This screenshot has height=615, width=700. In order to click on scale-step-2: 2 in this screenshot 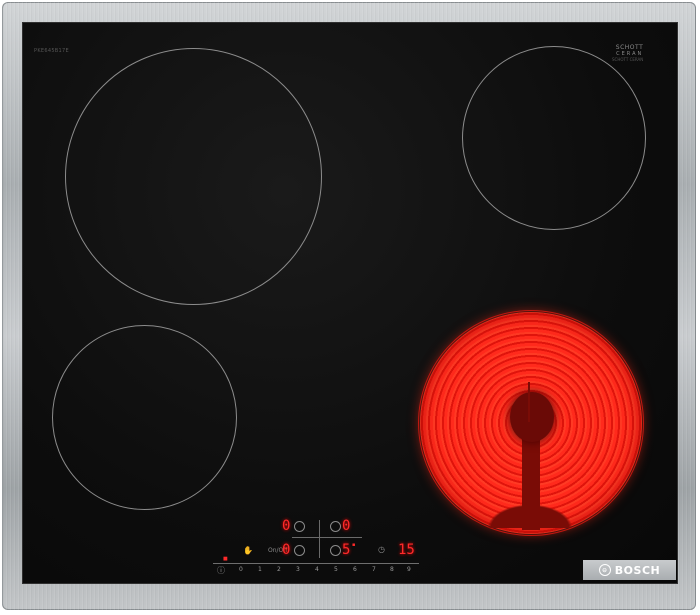, I will do `click(279, 569)`.